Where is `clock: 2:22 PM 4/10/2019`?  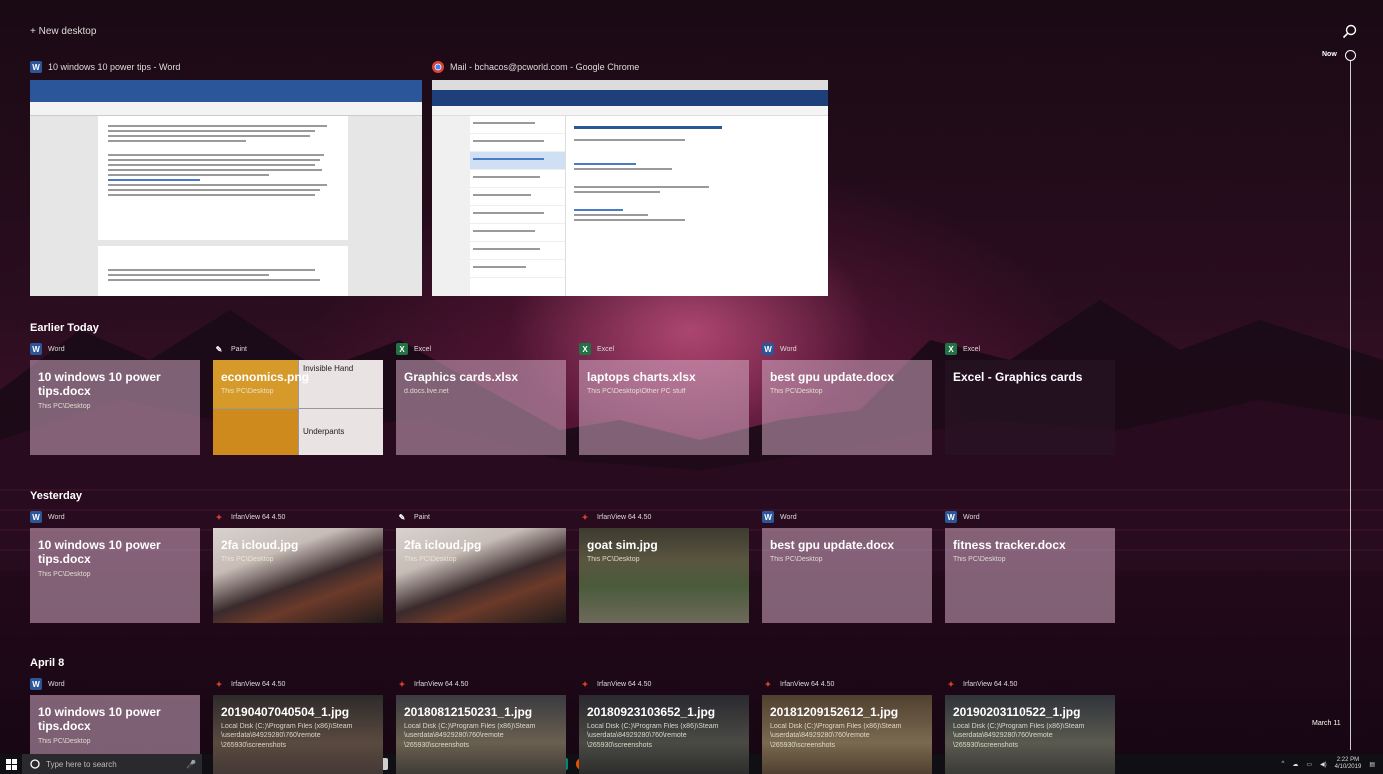
clock: 2:22 PM 4/10/2019 is located at coordinates (1348, 764).